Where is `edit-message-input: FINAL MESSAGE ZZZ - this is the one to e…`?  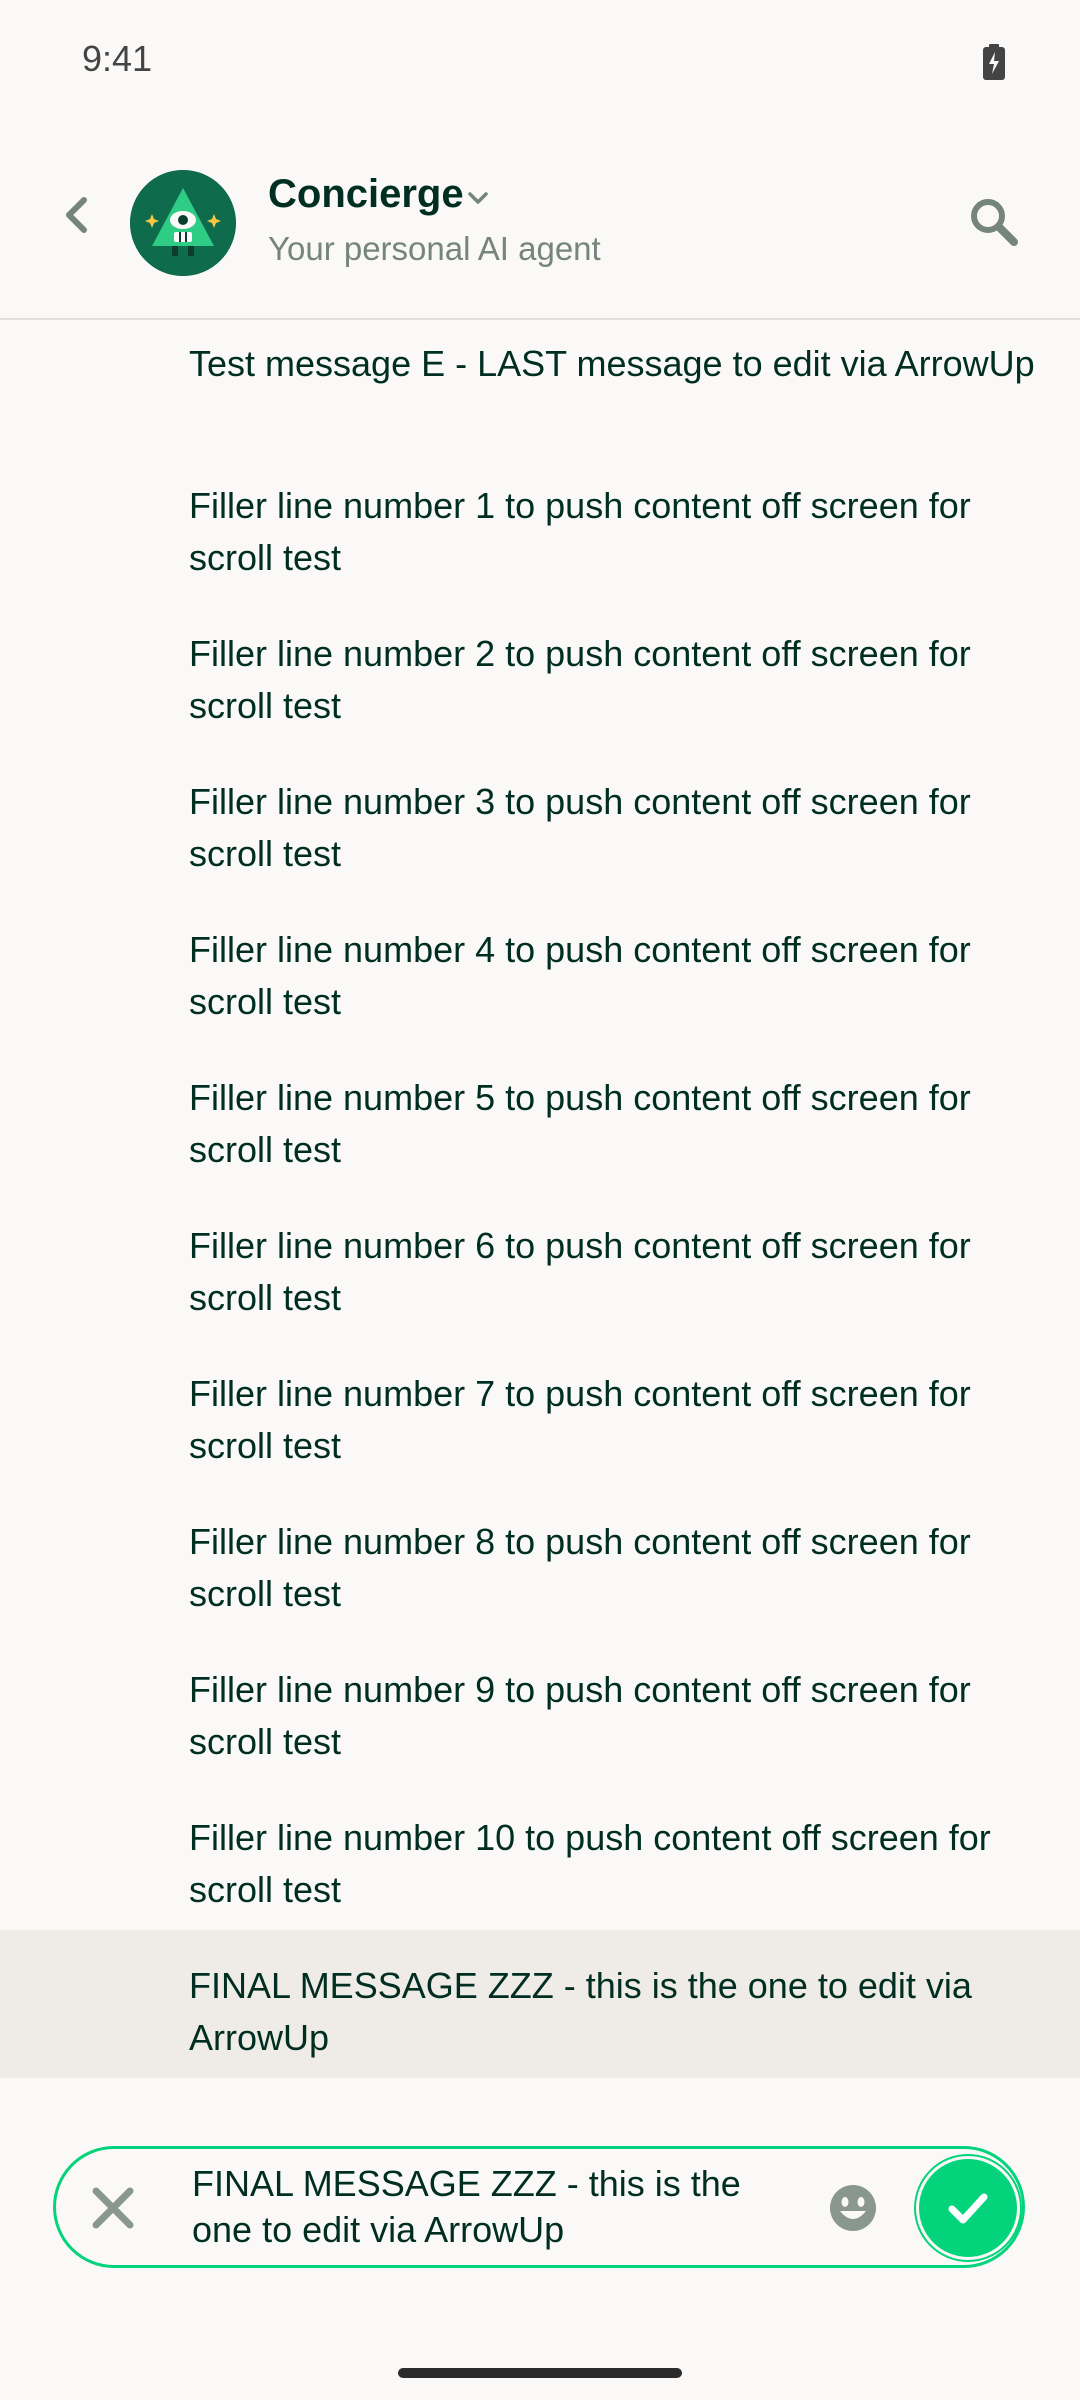
edit-message-input: FINAL MESSAGE ZZZ - this is the one to e… is located at coordinates (492, 2207).